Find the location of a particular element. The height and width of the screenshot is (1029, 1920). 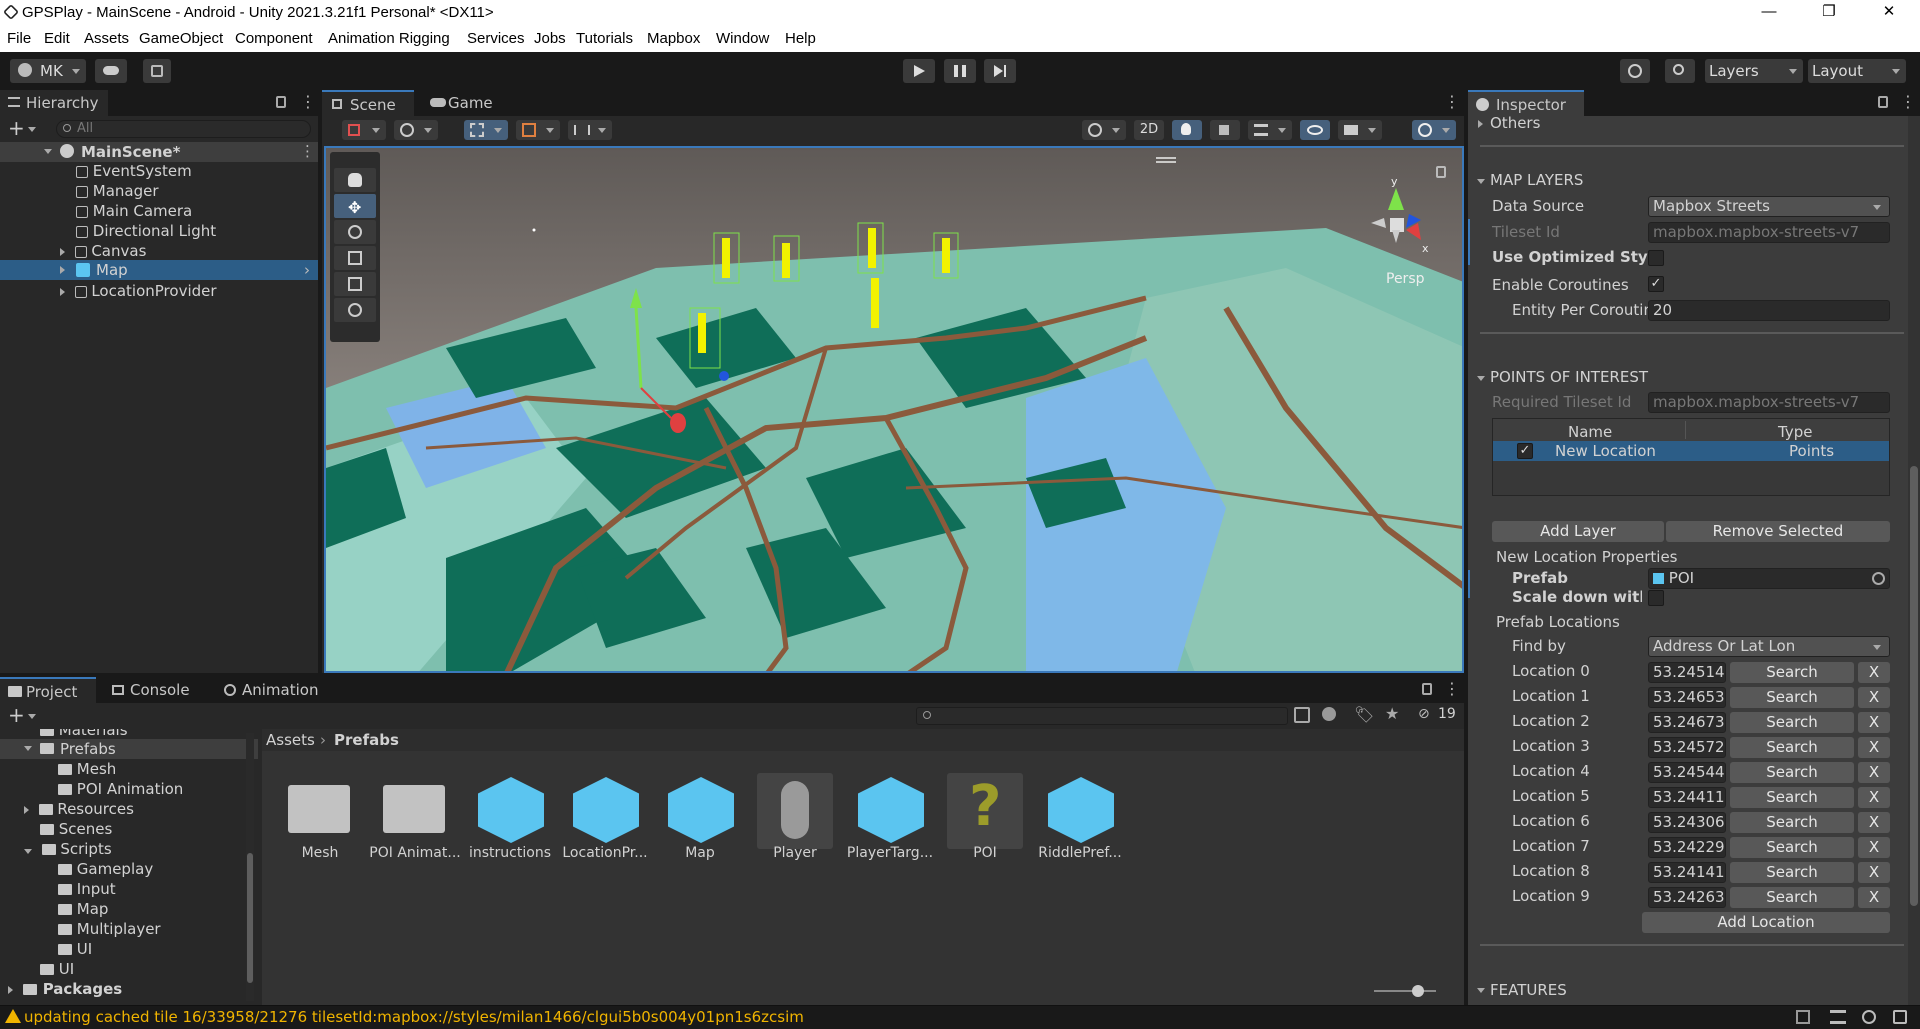

add-layer-button: Add Layer is located at coordinates (1578, 531).